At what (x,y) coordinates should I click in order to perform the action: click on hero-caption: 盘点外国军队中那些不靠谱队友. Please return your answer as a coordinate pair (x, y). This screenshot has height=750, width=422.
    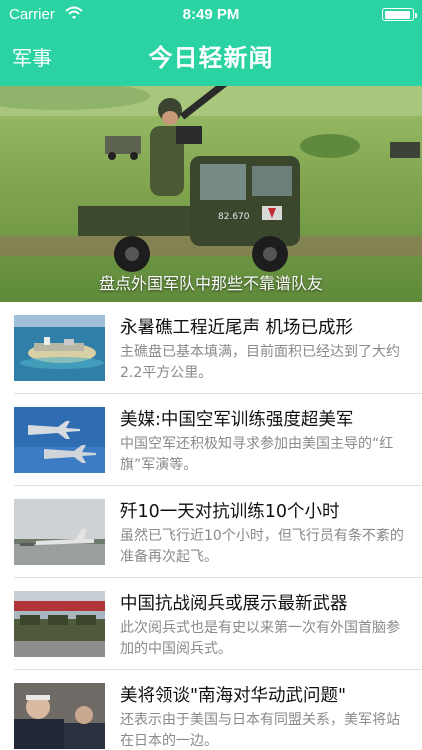
    Looking at the image, I should click on (210, 283).